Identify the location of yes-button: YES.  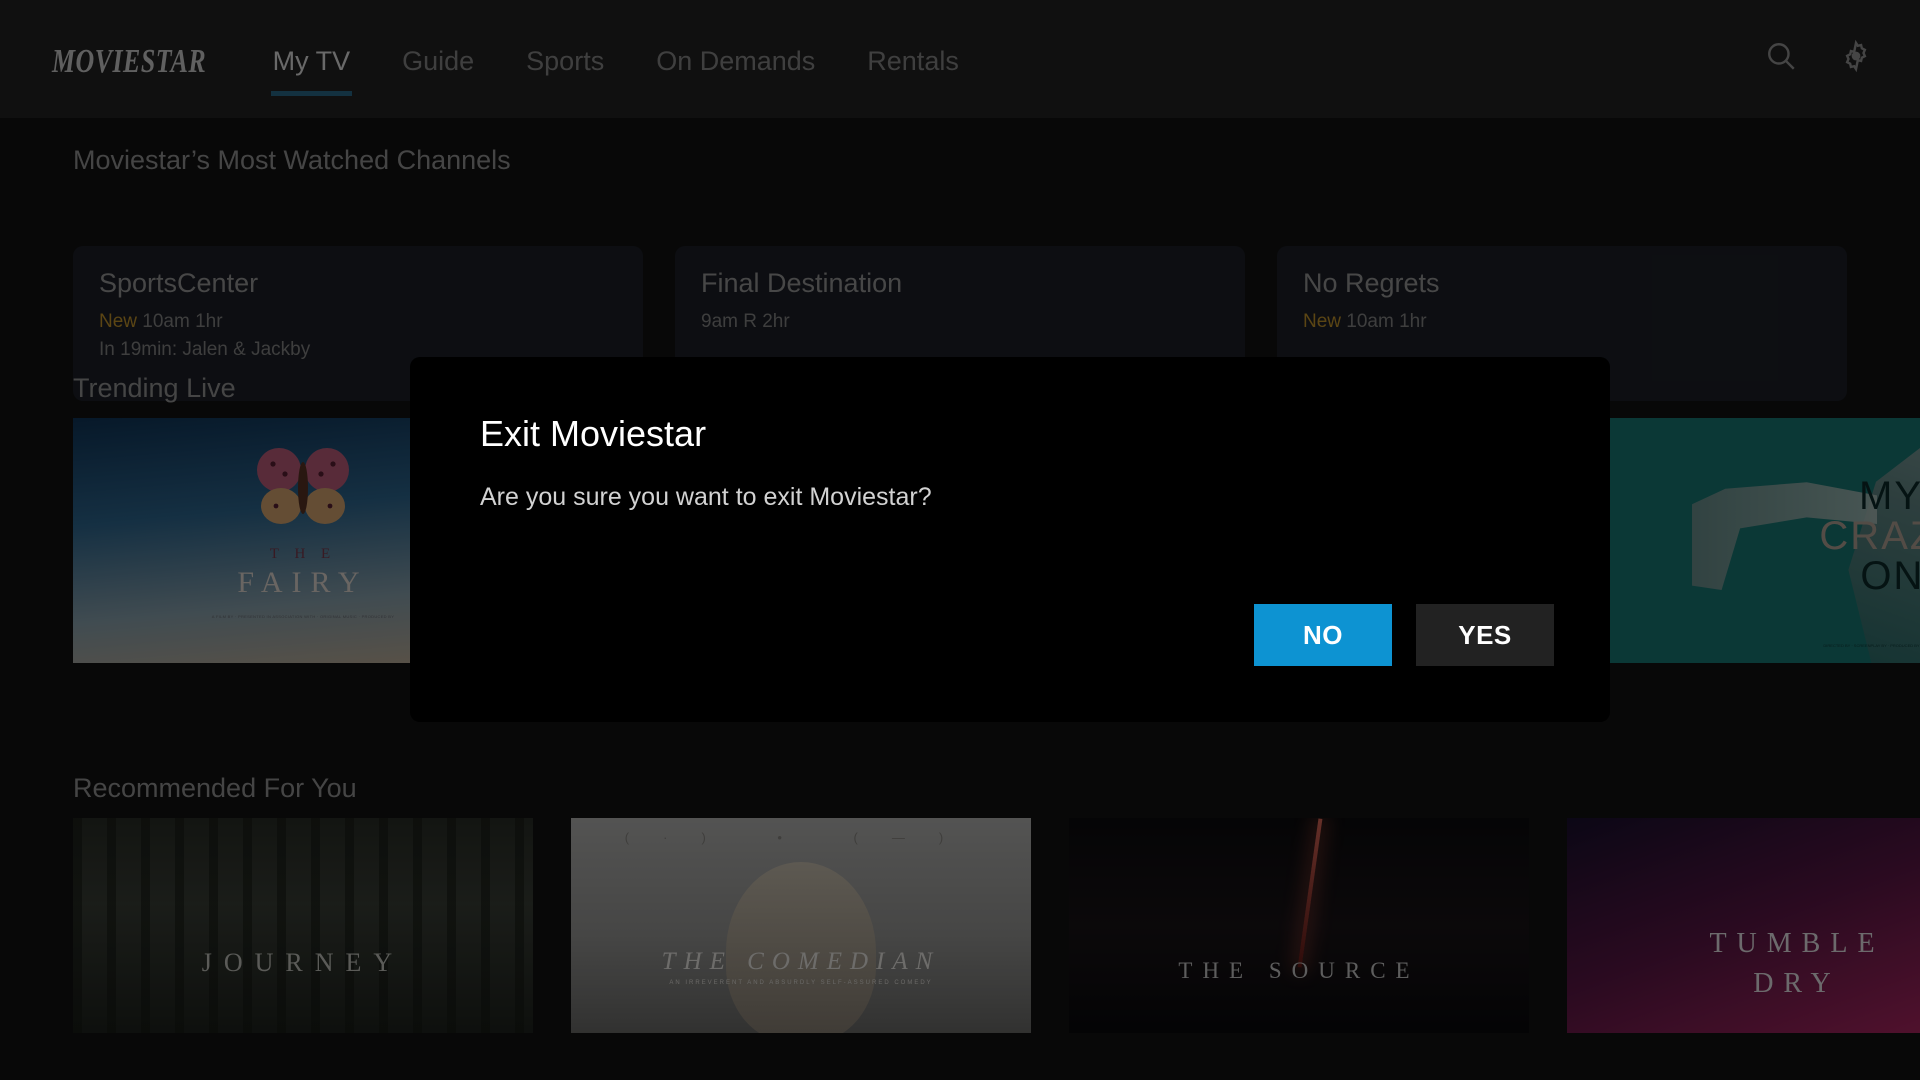
(1485, 635).